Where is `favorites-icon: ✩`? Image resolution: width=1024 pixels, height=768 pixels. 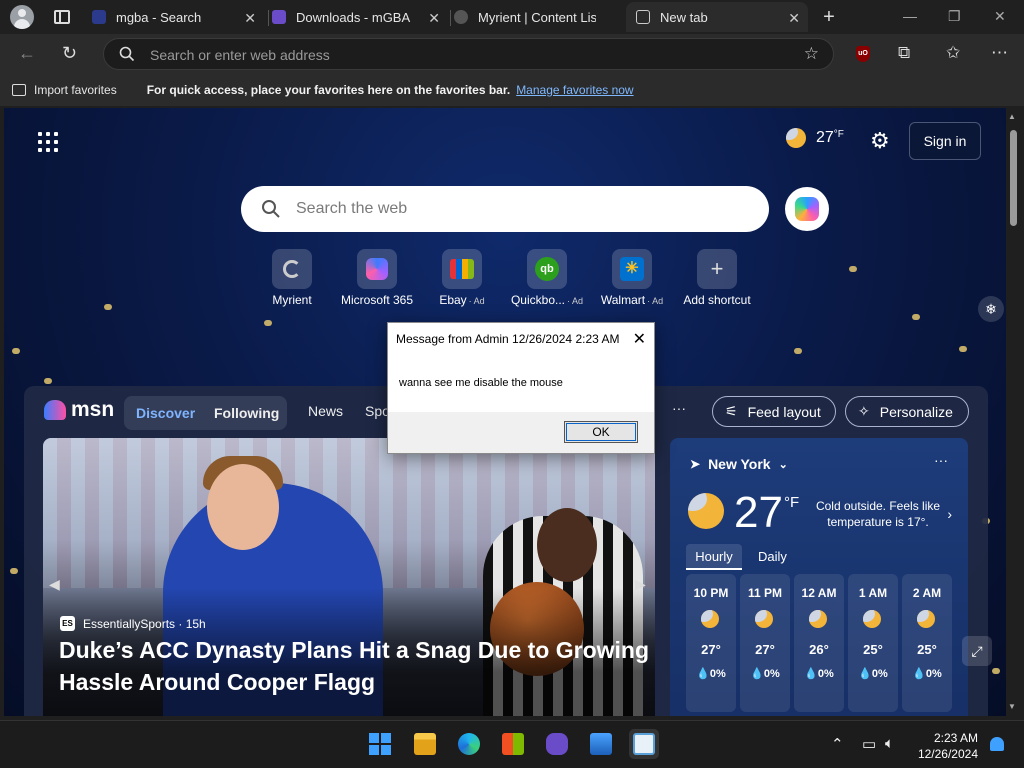
favorites-icon: ✩ is located at coordinates (953, 53).